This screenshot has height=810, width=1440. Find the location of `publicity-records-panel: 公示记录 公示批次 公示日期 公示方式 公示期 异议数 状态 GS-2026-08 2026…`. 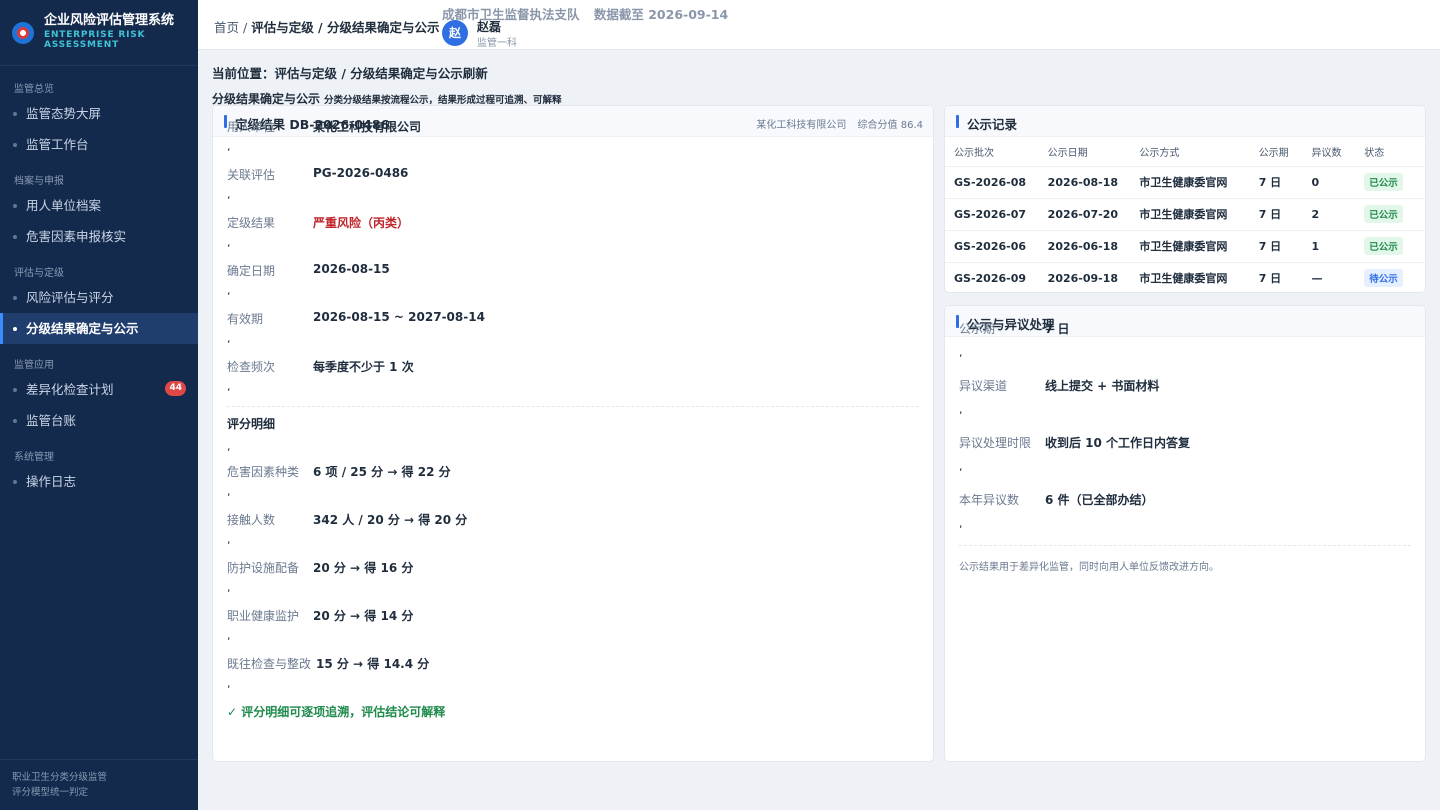

publicity-records-panel: 公示记录 公示批次 公示日期 公示方式 公示期 异议数 状态 GS-2026-08 2026… is located at coordinates (1185, 199).